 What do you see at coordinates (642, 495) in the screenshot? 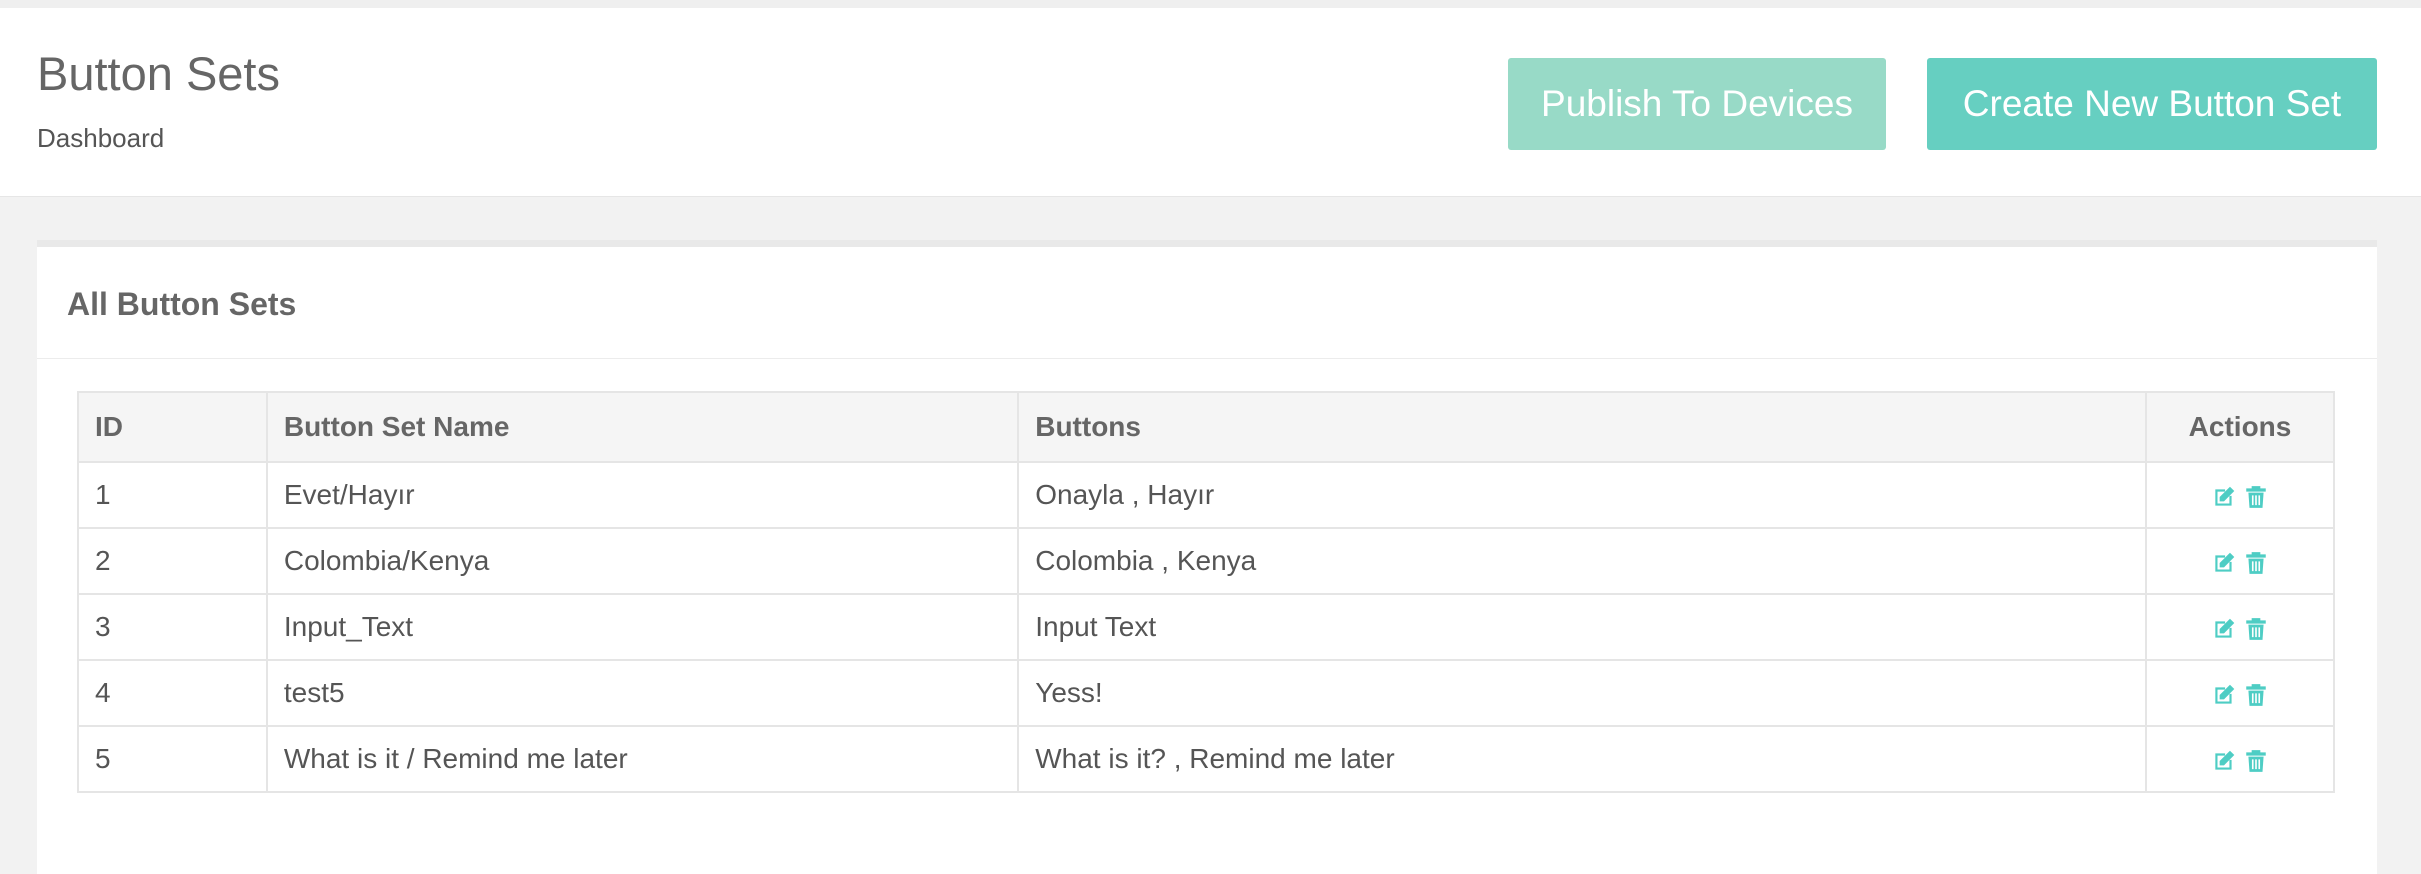
I see `cell-name: Evet/Hayır` at bounding box center [642, 495].